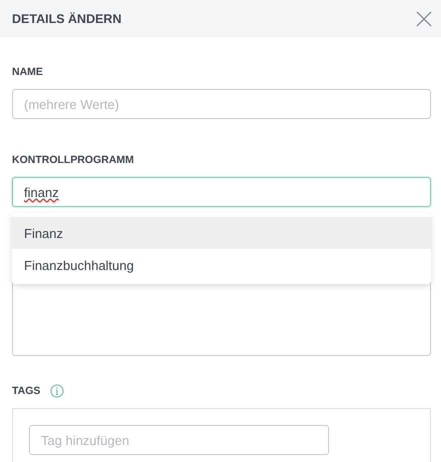 This screenshot has width=441, height=462. What do you see at coordinates (221, 192) in the screenshot?
I see `input-field: finanz` at bounding box center [221, 192].